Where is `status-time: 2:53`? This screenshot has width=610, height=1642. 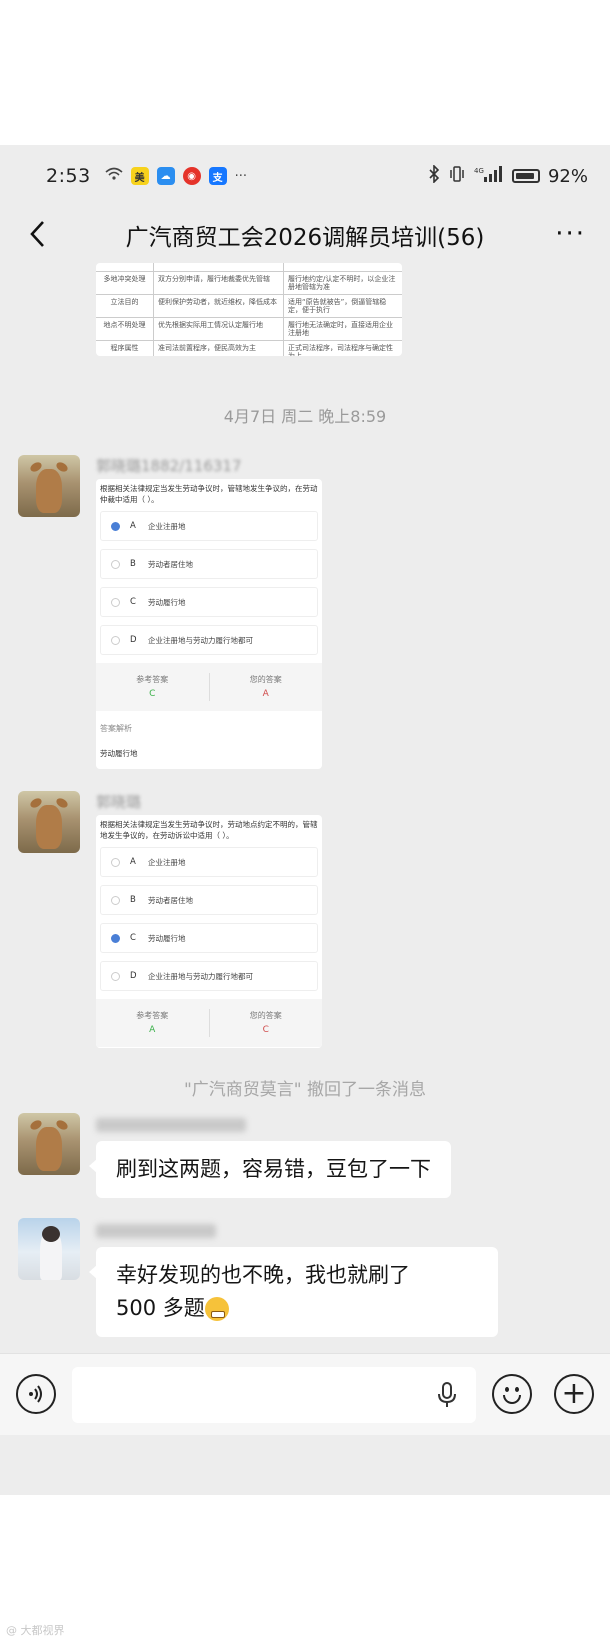
status-time: 2:53 is located at coordinates (68, 176).